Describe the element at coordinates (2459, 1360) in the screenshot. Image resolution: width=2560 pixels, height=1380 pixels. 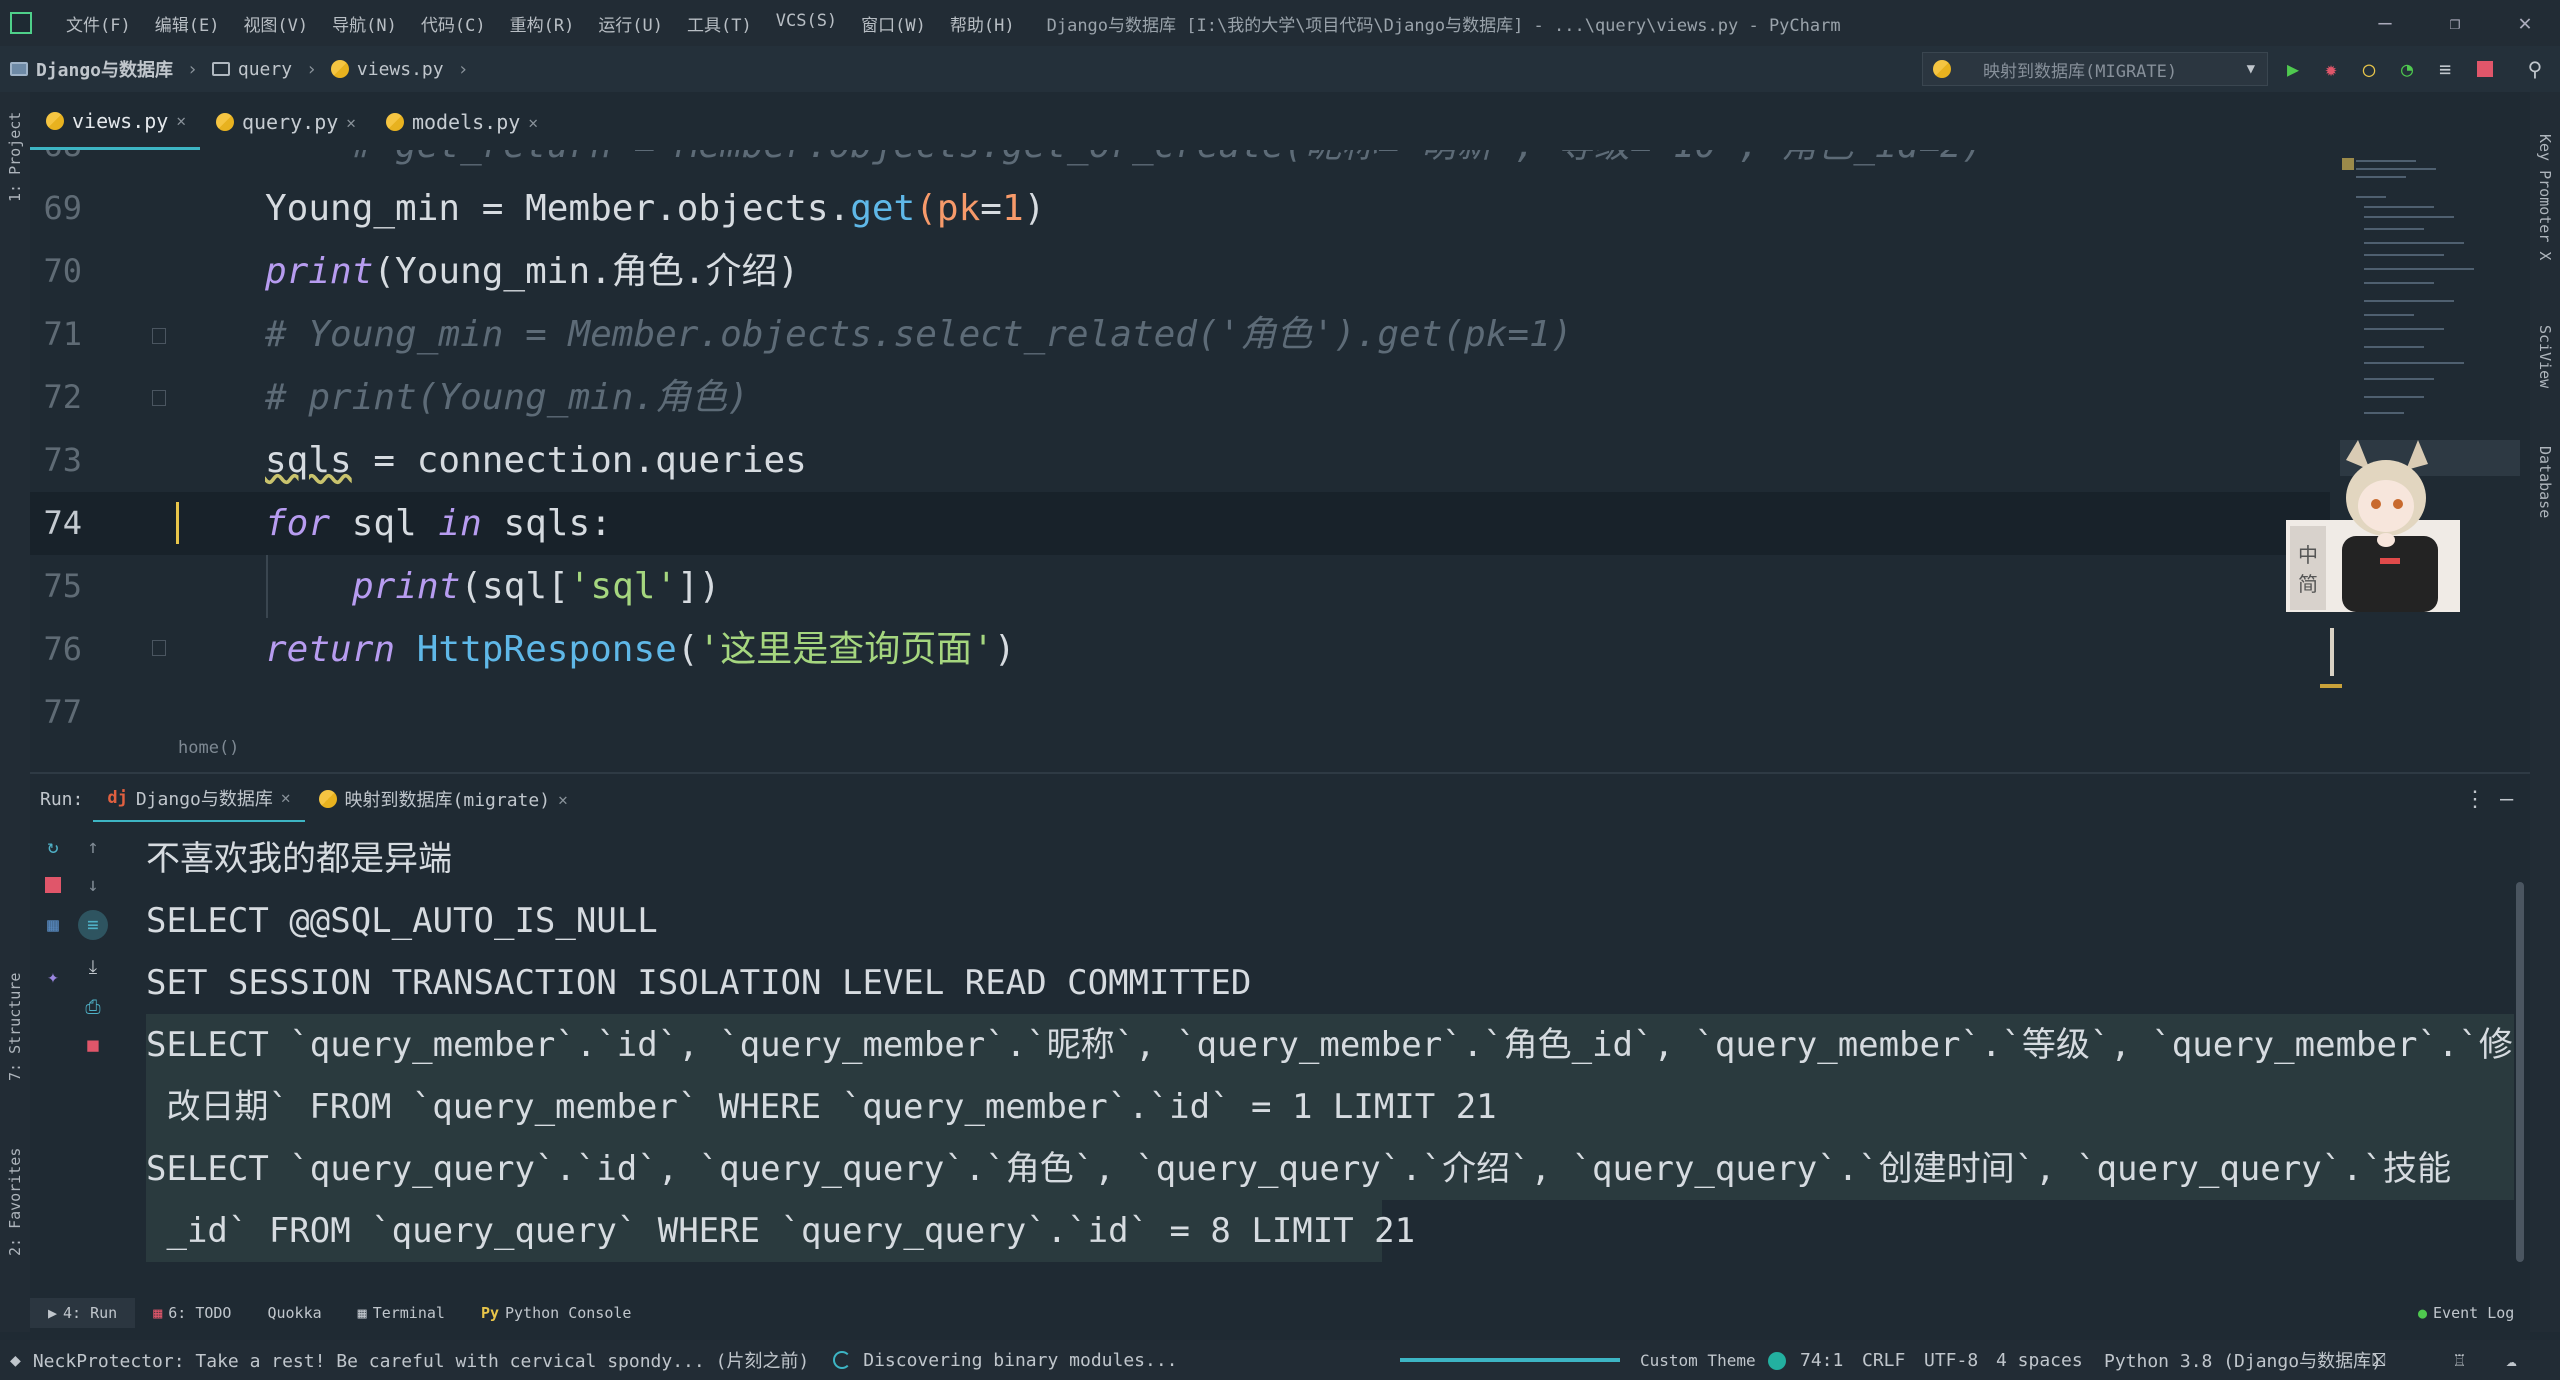
I see `inspector-icon: ♖` at that location.